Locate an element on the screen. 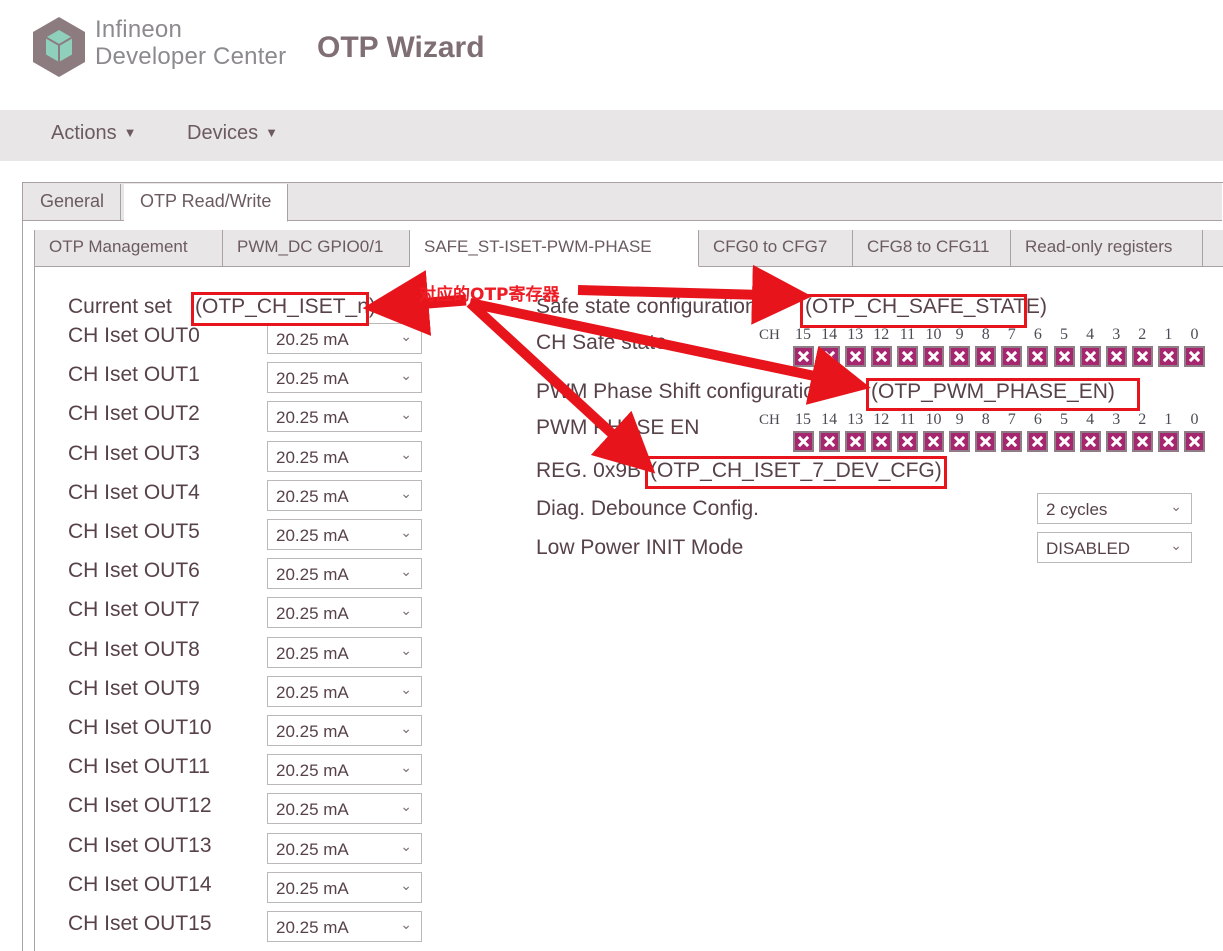  channel-iset-label: CH Iset OUT4 is located at coordinates (134, 492).